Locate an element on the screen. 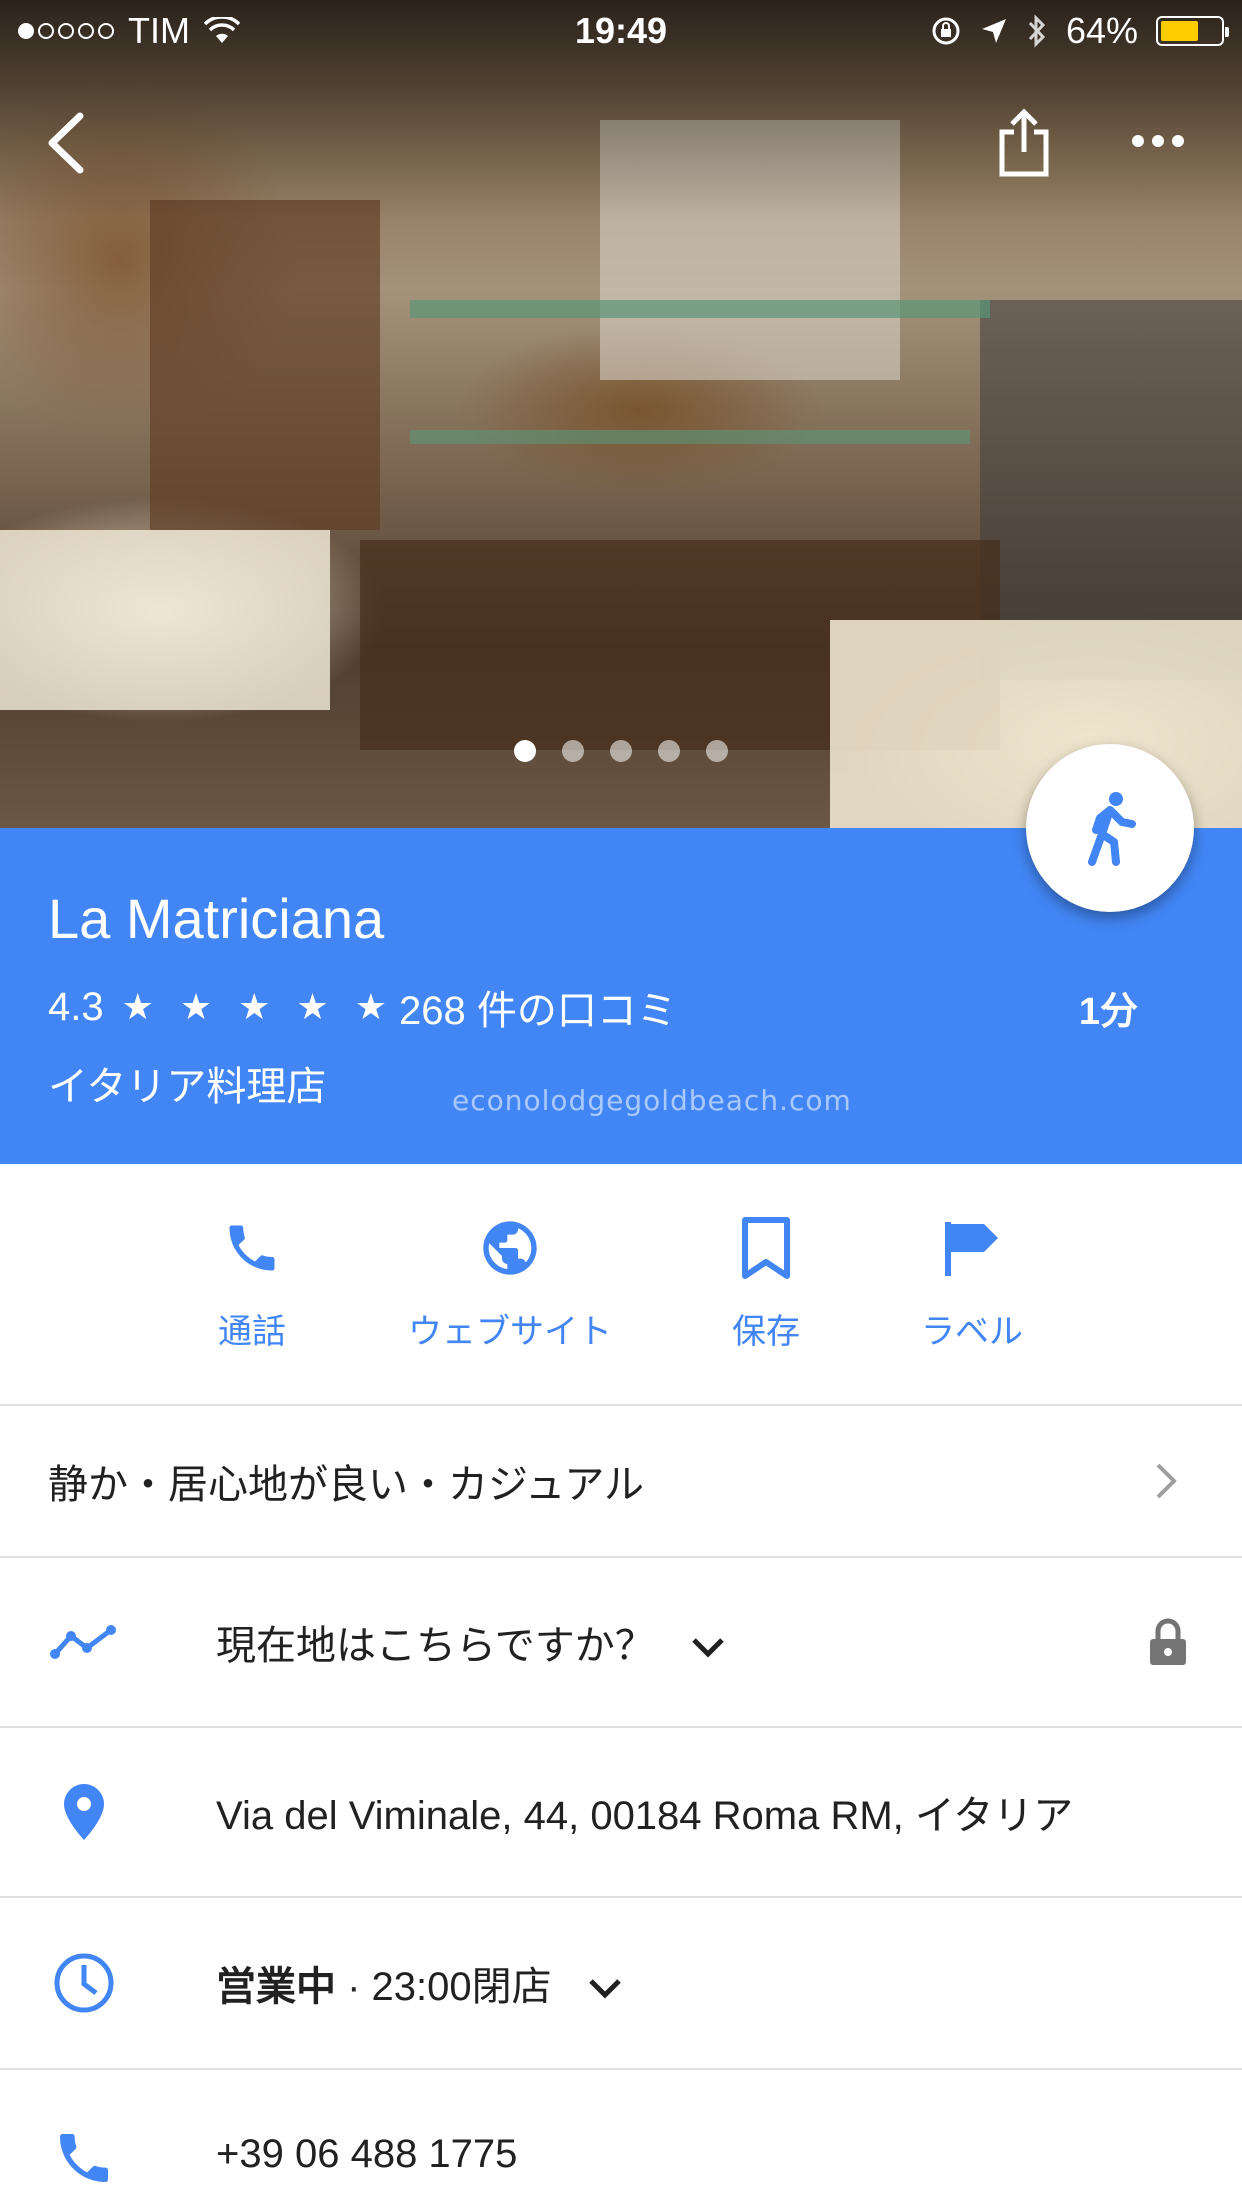 The image size is (1242, 2208). atmosphere-text: 静か・居心地が良い・カジュアル is located at coordinates (346, 1485).